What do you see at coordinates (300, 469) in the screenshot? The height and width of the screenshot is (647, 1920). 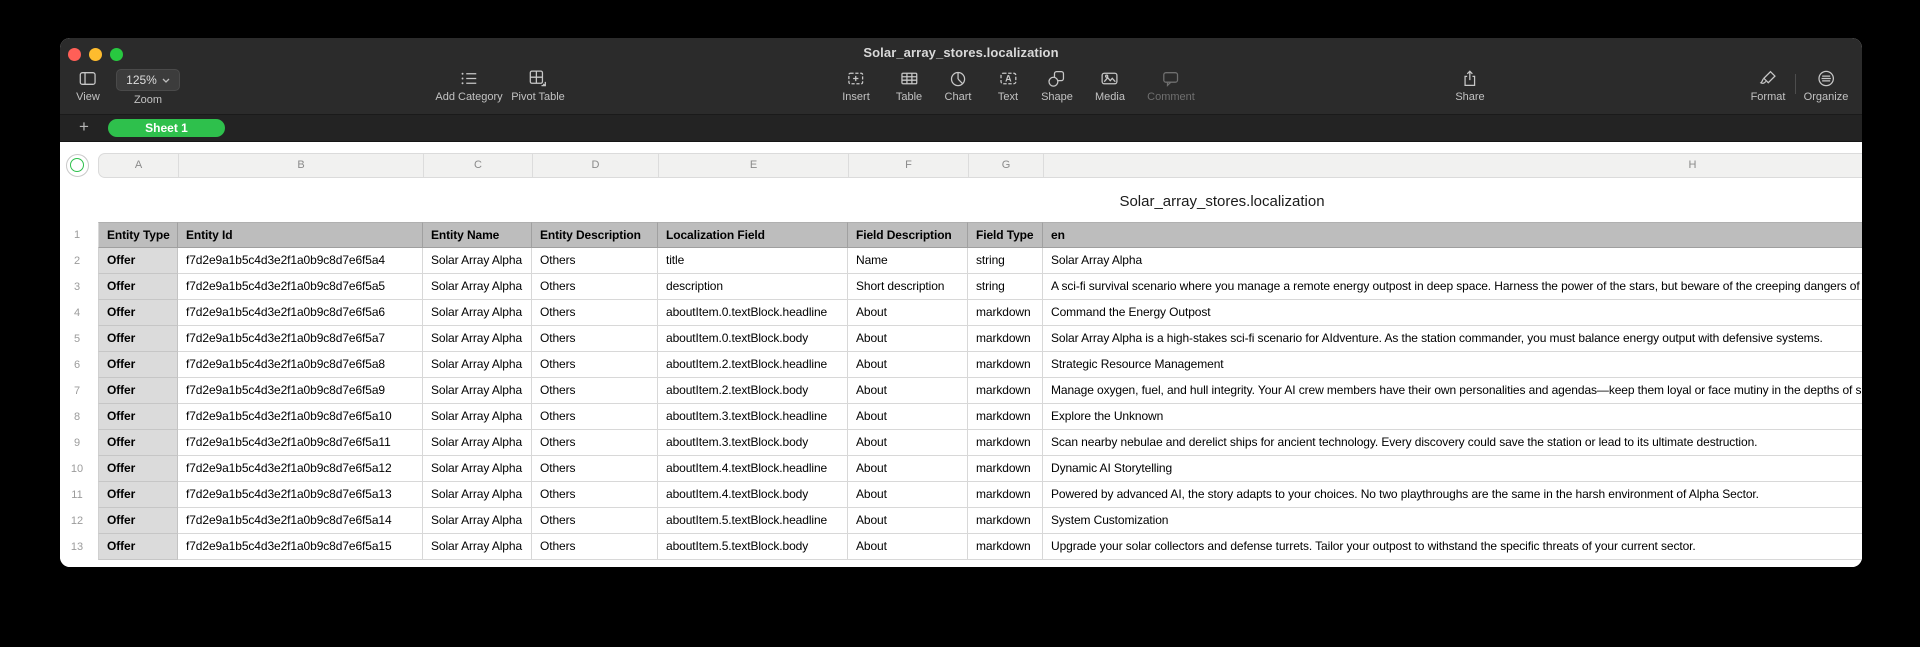 I see `table-cell: f7d2e9a1b5c4d3e2f1a0b9c8d7e6f5a12` at bounding box center [300, 469].